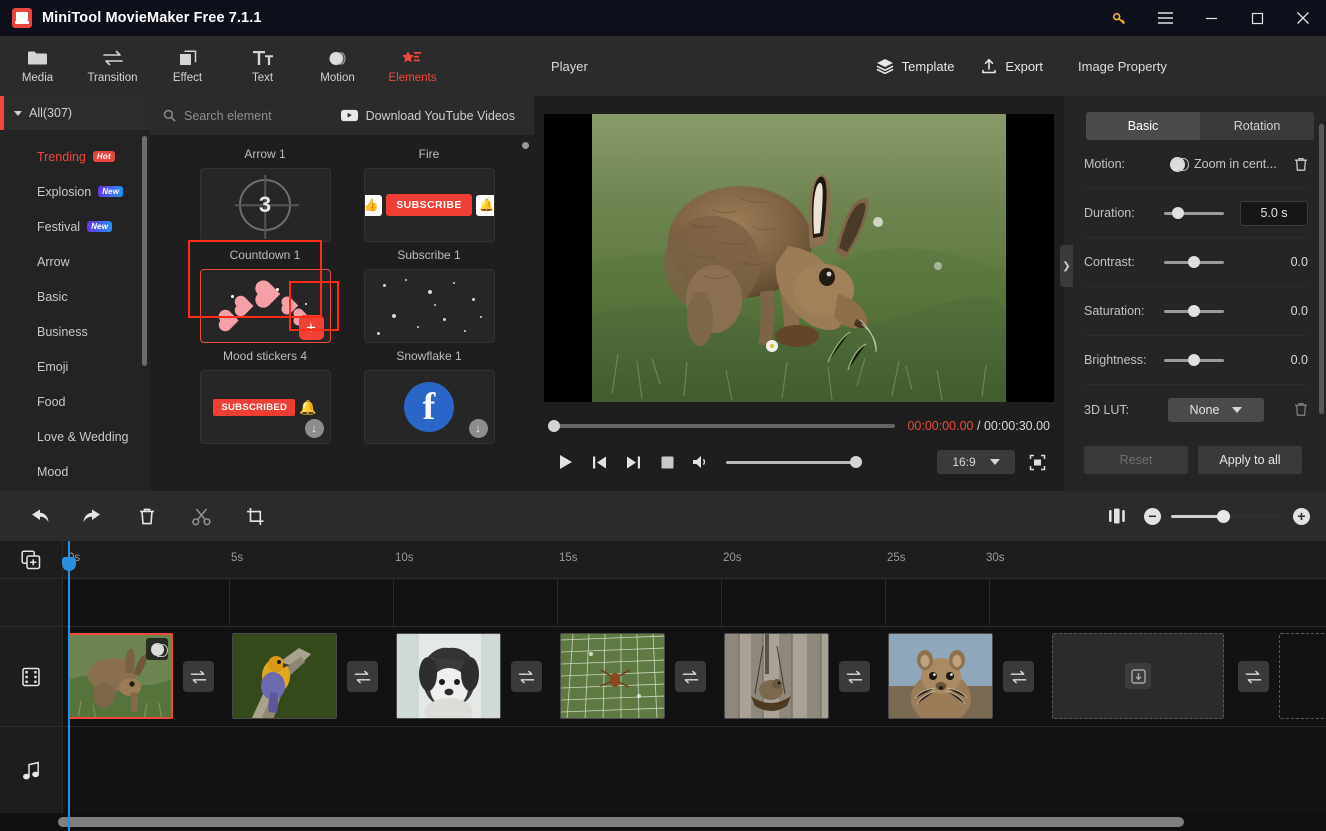 This screenshot has width=1326, height=831. I want to click on element-item-countdown1: 3 Countdown 1, so click(265, 218).